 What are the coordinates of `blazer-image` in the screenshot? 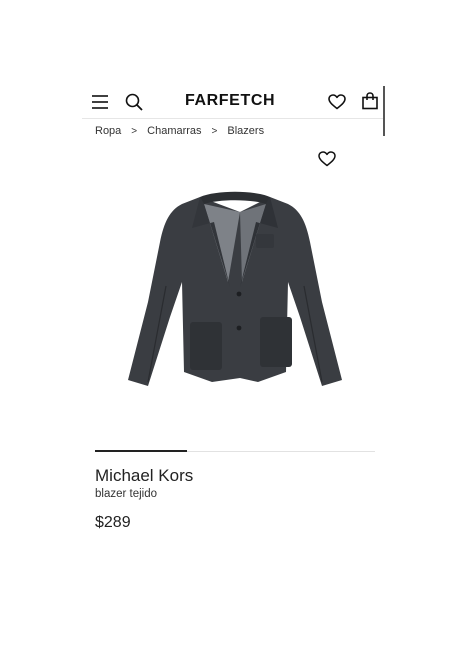 It's located at (235, 288).